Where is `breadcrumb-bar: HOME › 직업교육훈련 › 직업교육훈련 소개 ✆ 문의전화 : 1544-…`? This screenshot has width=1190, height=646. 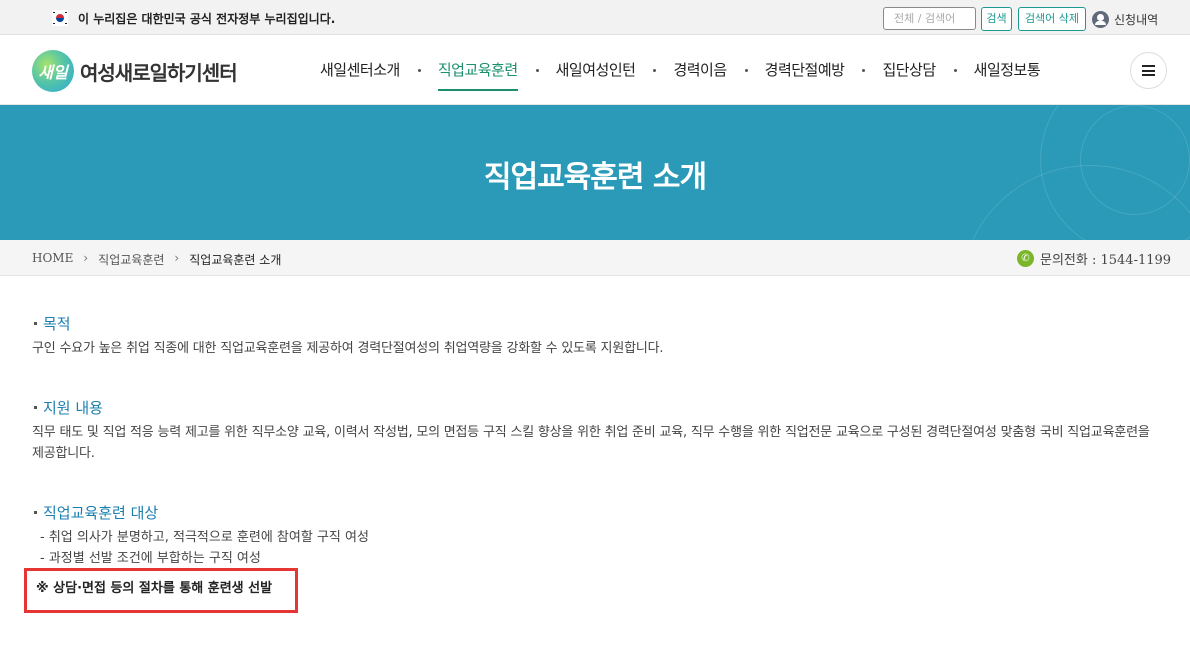 breadcrumb-bar: HOME › 직업교육훈련 › 직업교육훈련 소개 ✆ 문의전화 : 1544-… is located at coordinates (595, 258).